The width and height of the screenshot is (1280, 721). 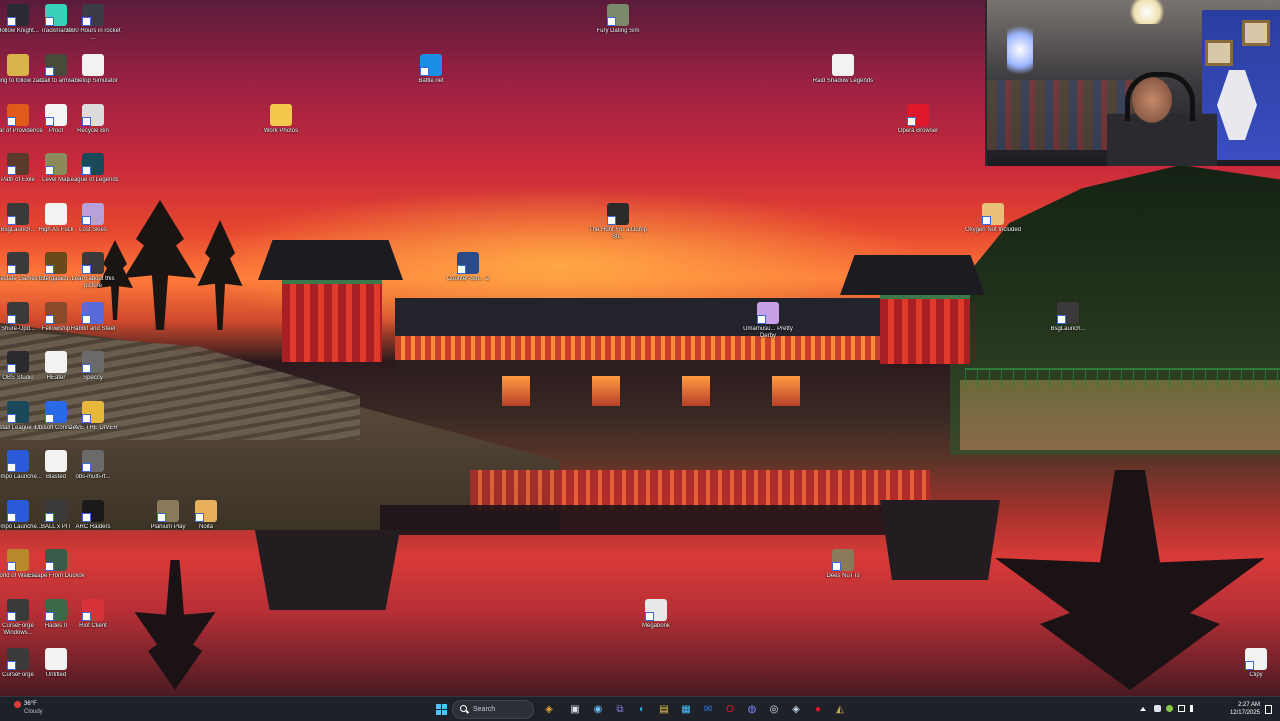 What do you see at coordinates (1160, 96) in the screenshot?
I see `headset` at bounding box center [1160, 96].